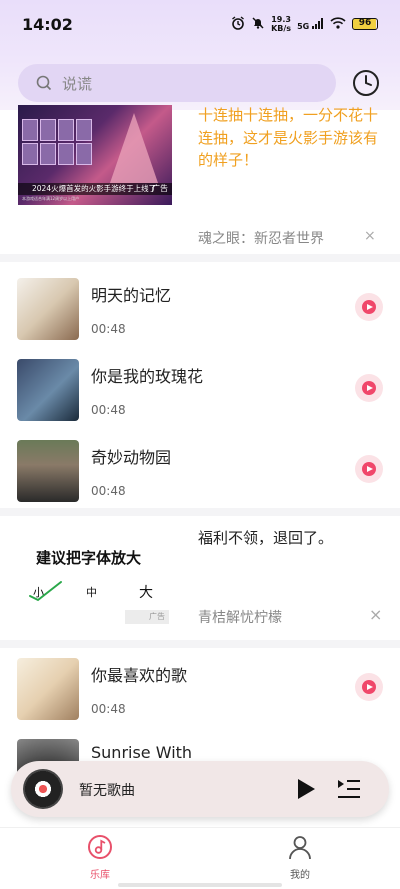  What do you see at coordinates (258, 24) in the screenshot?
I see `mute-bell-icon` at bounding box center [258, 24].